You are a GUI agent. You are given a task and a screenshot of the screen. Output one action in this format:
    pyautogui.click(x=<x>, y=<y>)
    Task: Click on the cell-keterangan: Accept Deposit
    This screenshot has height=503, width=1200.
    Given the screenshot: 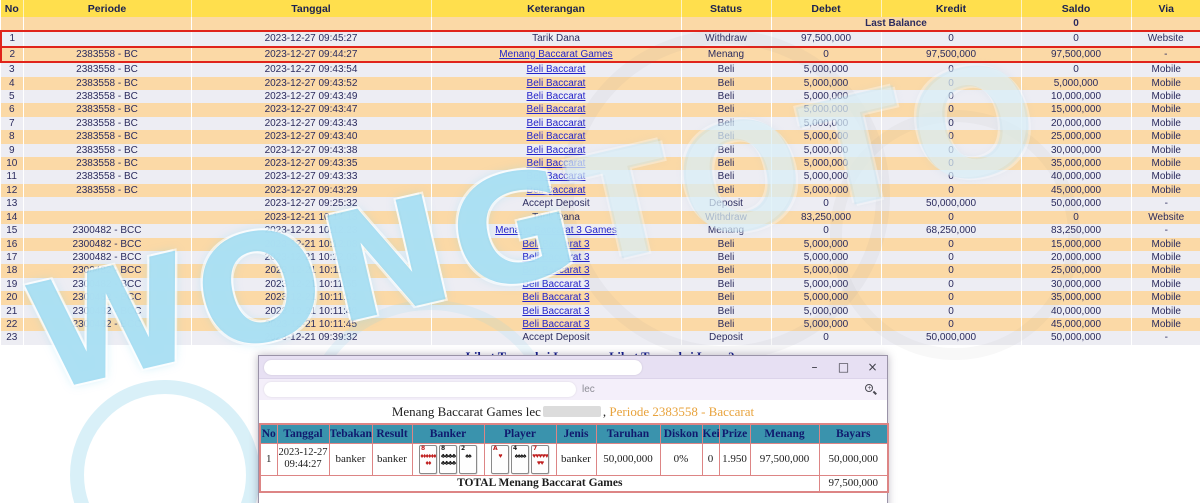 What is the action you would take?
    pyautogui.click(x=556, y=204)
    